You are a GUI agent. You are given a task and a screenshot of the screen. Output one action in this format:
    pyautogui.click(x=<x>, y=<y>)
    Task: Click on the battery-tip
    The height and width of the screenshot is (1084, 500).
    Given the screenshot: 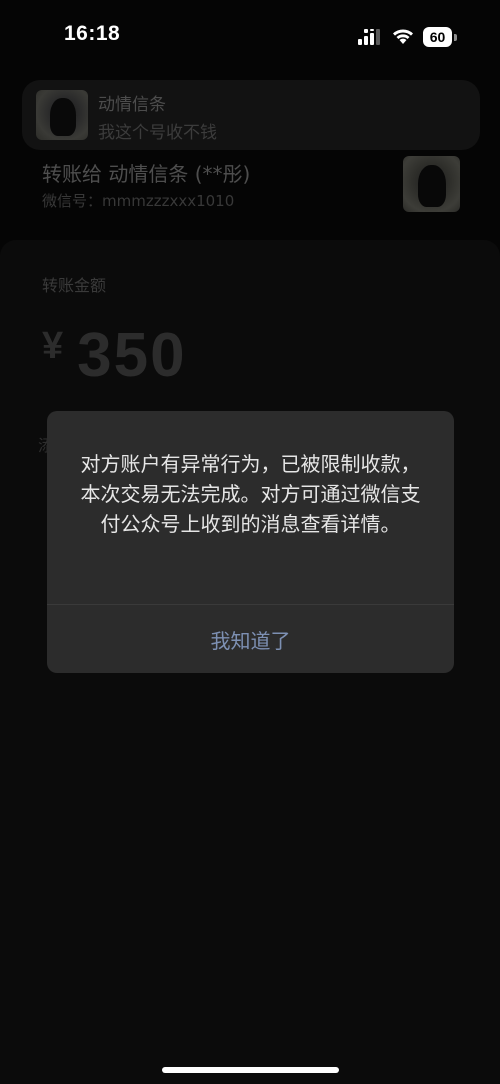 What is the action you would take?
    pyautogui.click(x=455, y=37)
    